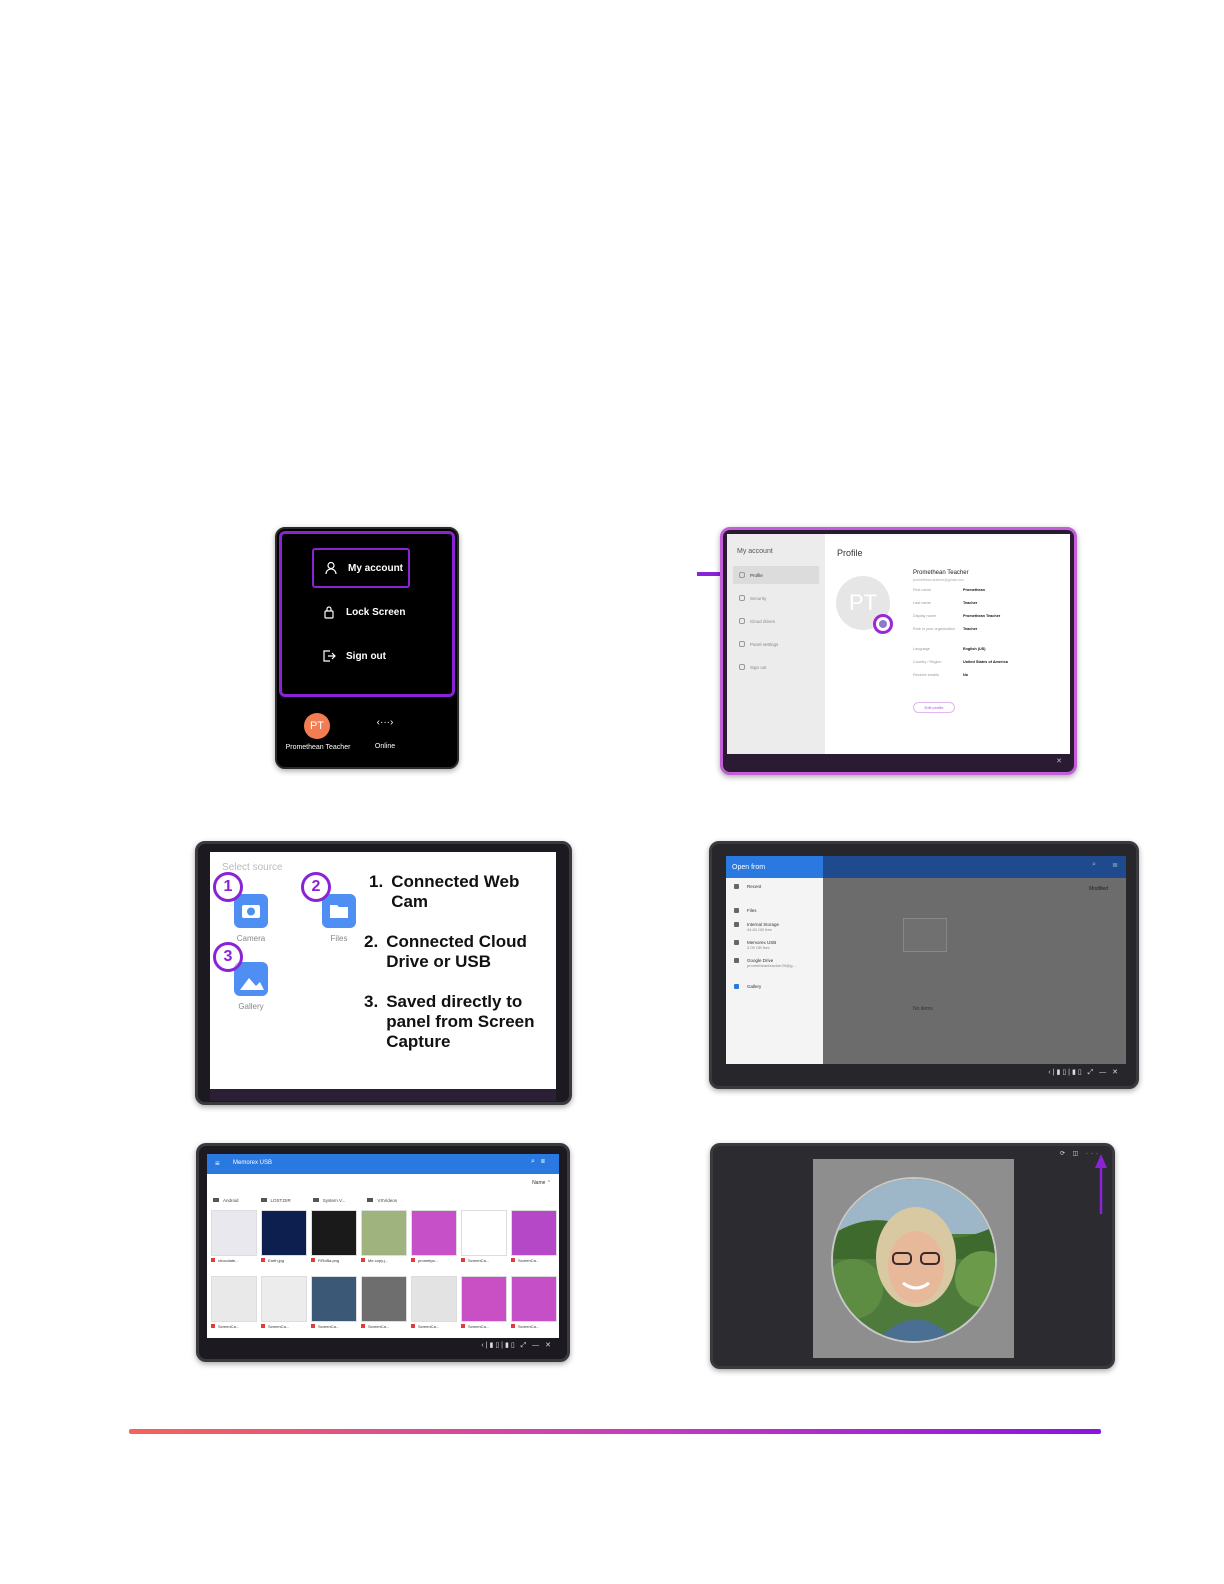 The image size is (1224, 1584). I want to click on sidebar-item-label: Sign out, so click(758, 667).